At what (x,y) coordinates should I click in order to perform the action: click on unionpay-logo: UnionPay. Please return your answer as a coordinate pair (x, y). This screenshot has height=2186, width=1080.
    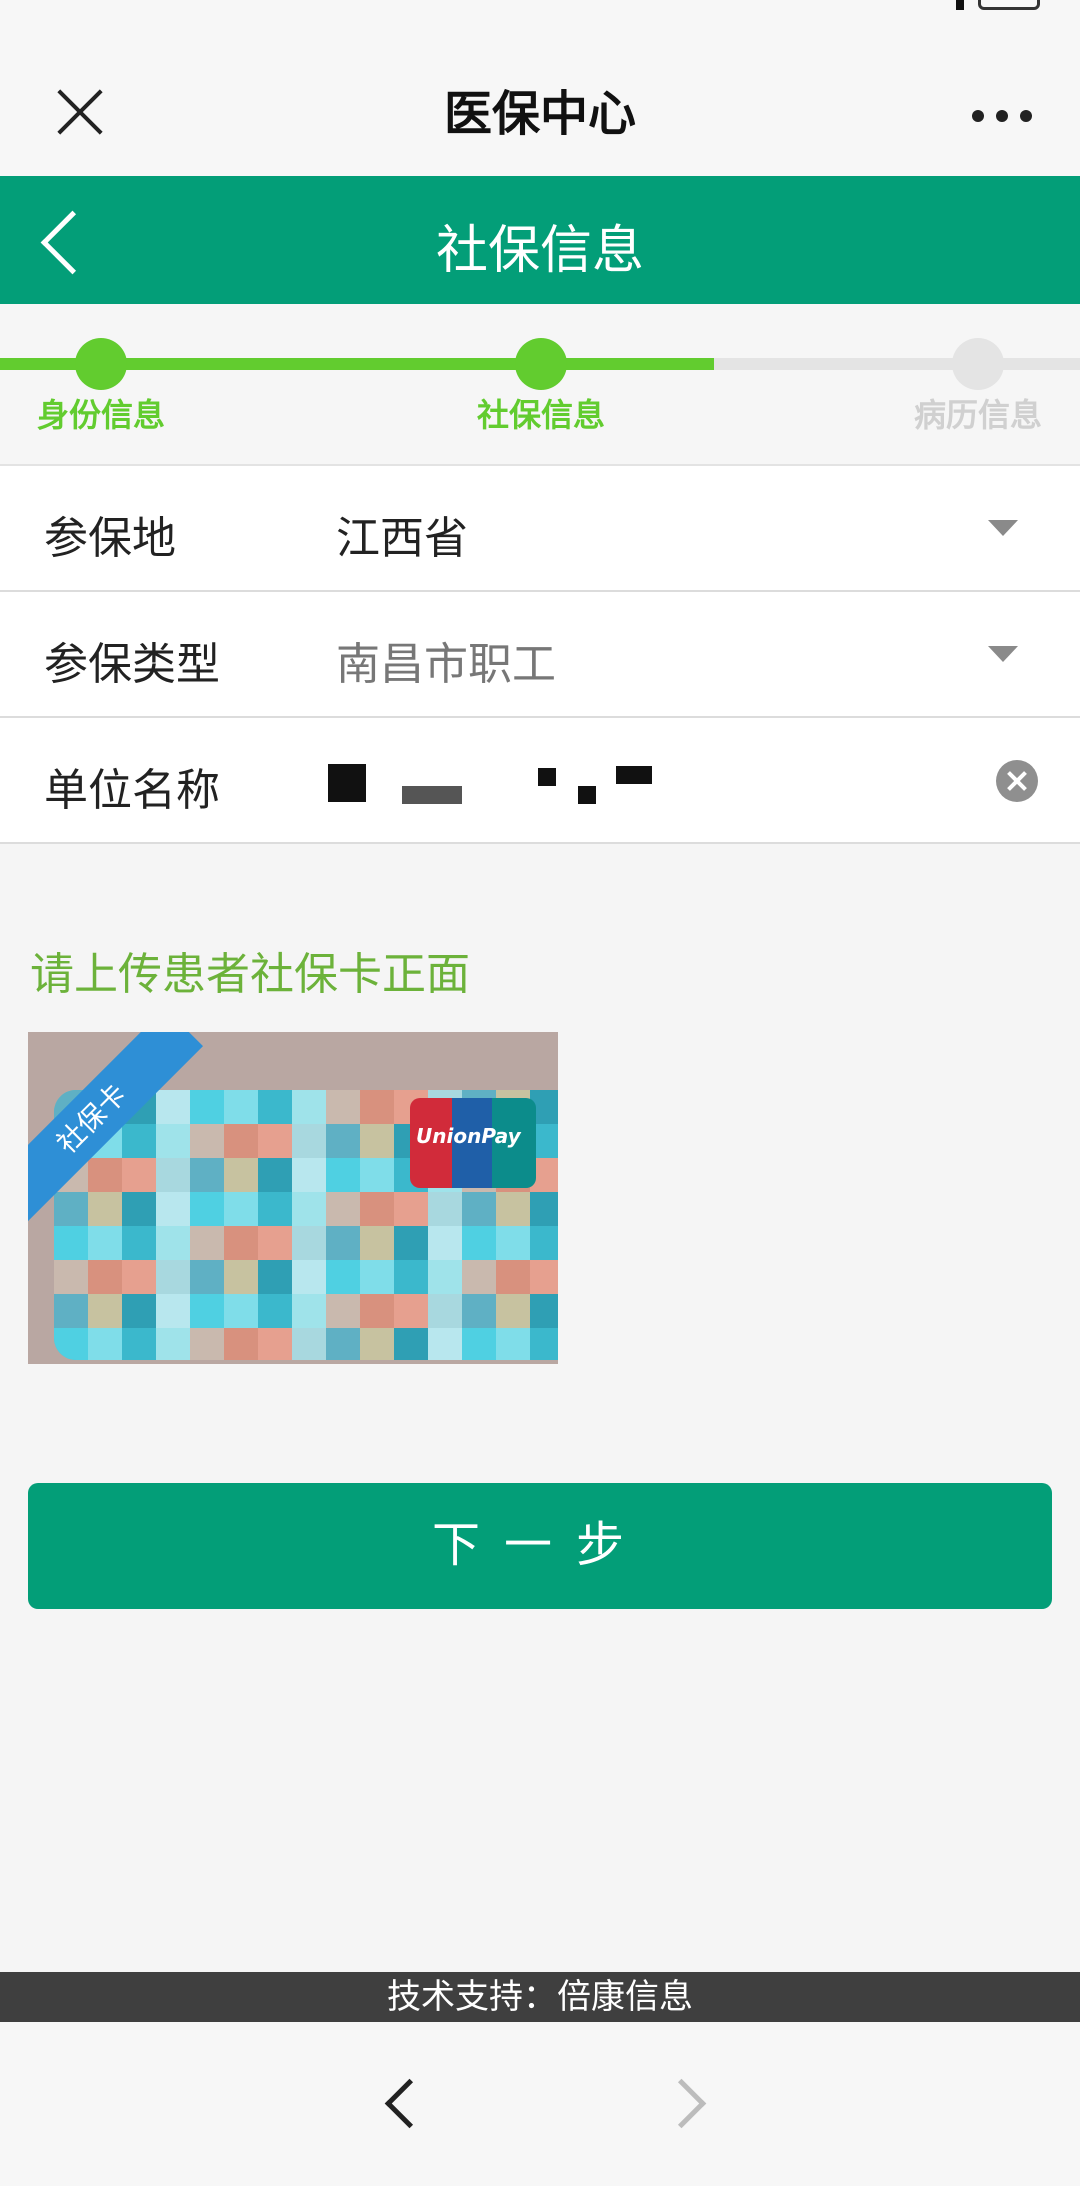
    Looking at the image, I should click on (473, 1143).